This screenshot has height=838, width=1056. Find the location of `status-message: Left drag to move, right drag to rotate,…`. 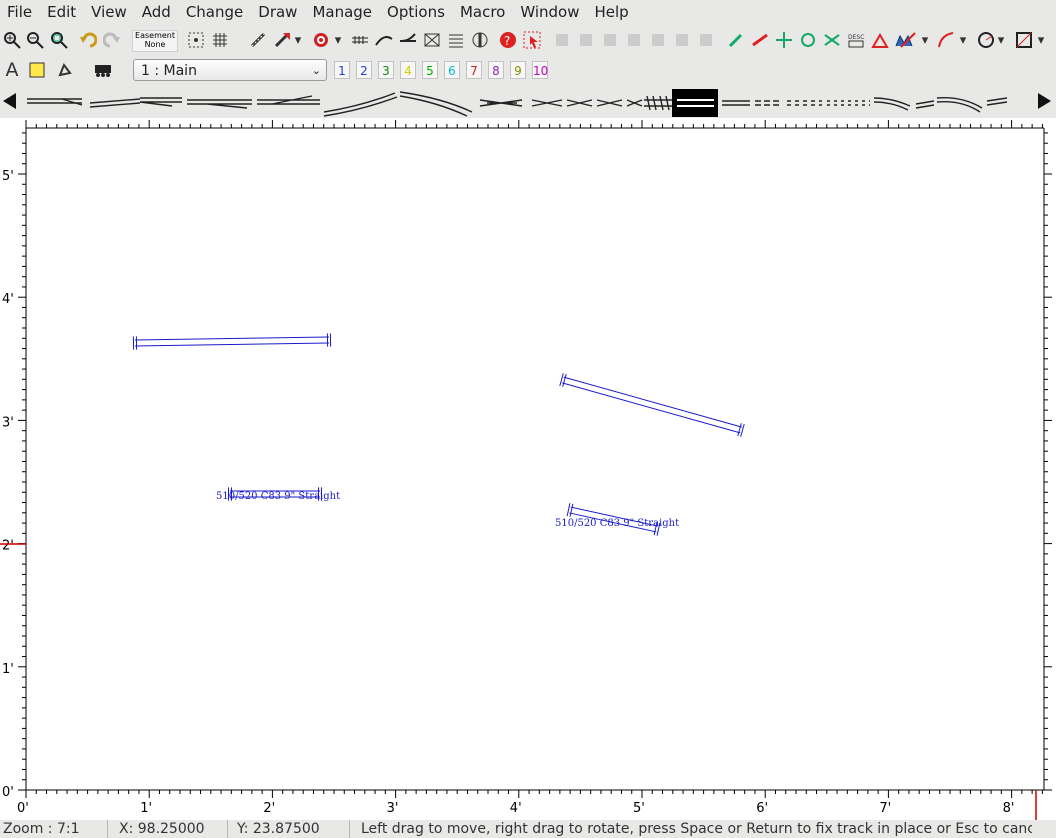

status-message: Left drag to move, right drag to rotate,… is located at coordinates (696, 829).